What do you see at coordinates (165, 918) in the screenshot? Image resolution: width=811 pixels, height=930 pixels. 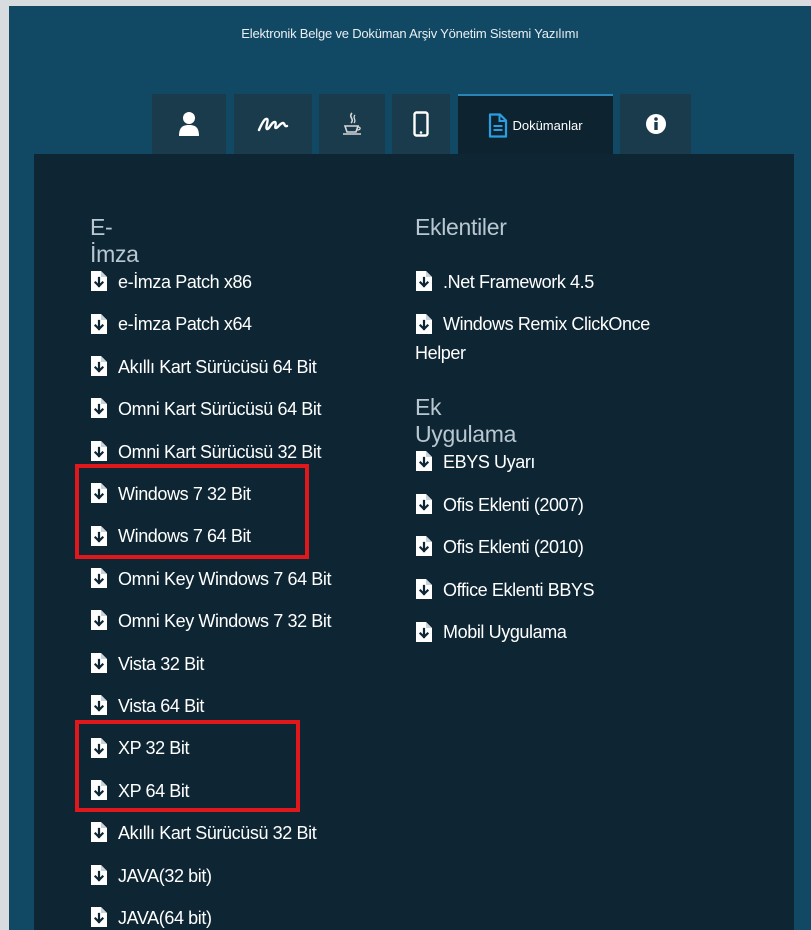 I see `download-item-label: JAVA(64 bit)` at bounding box center [165, 918].